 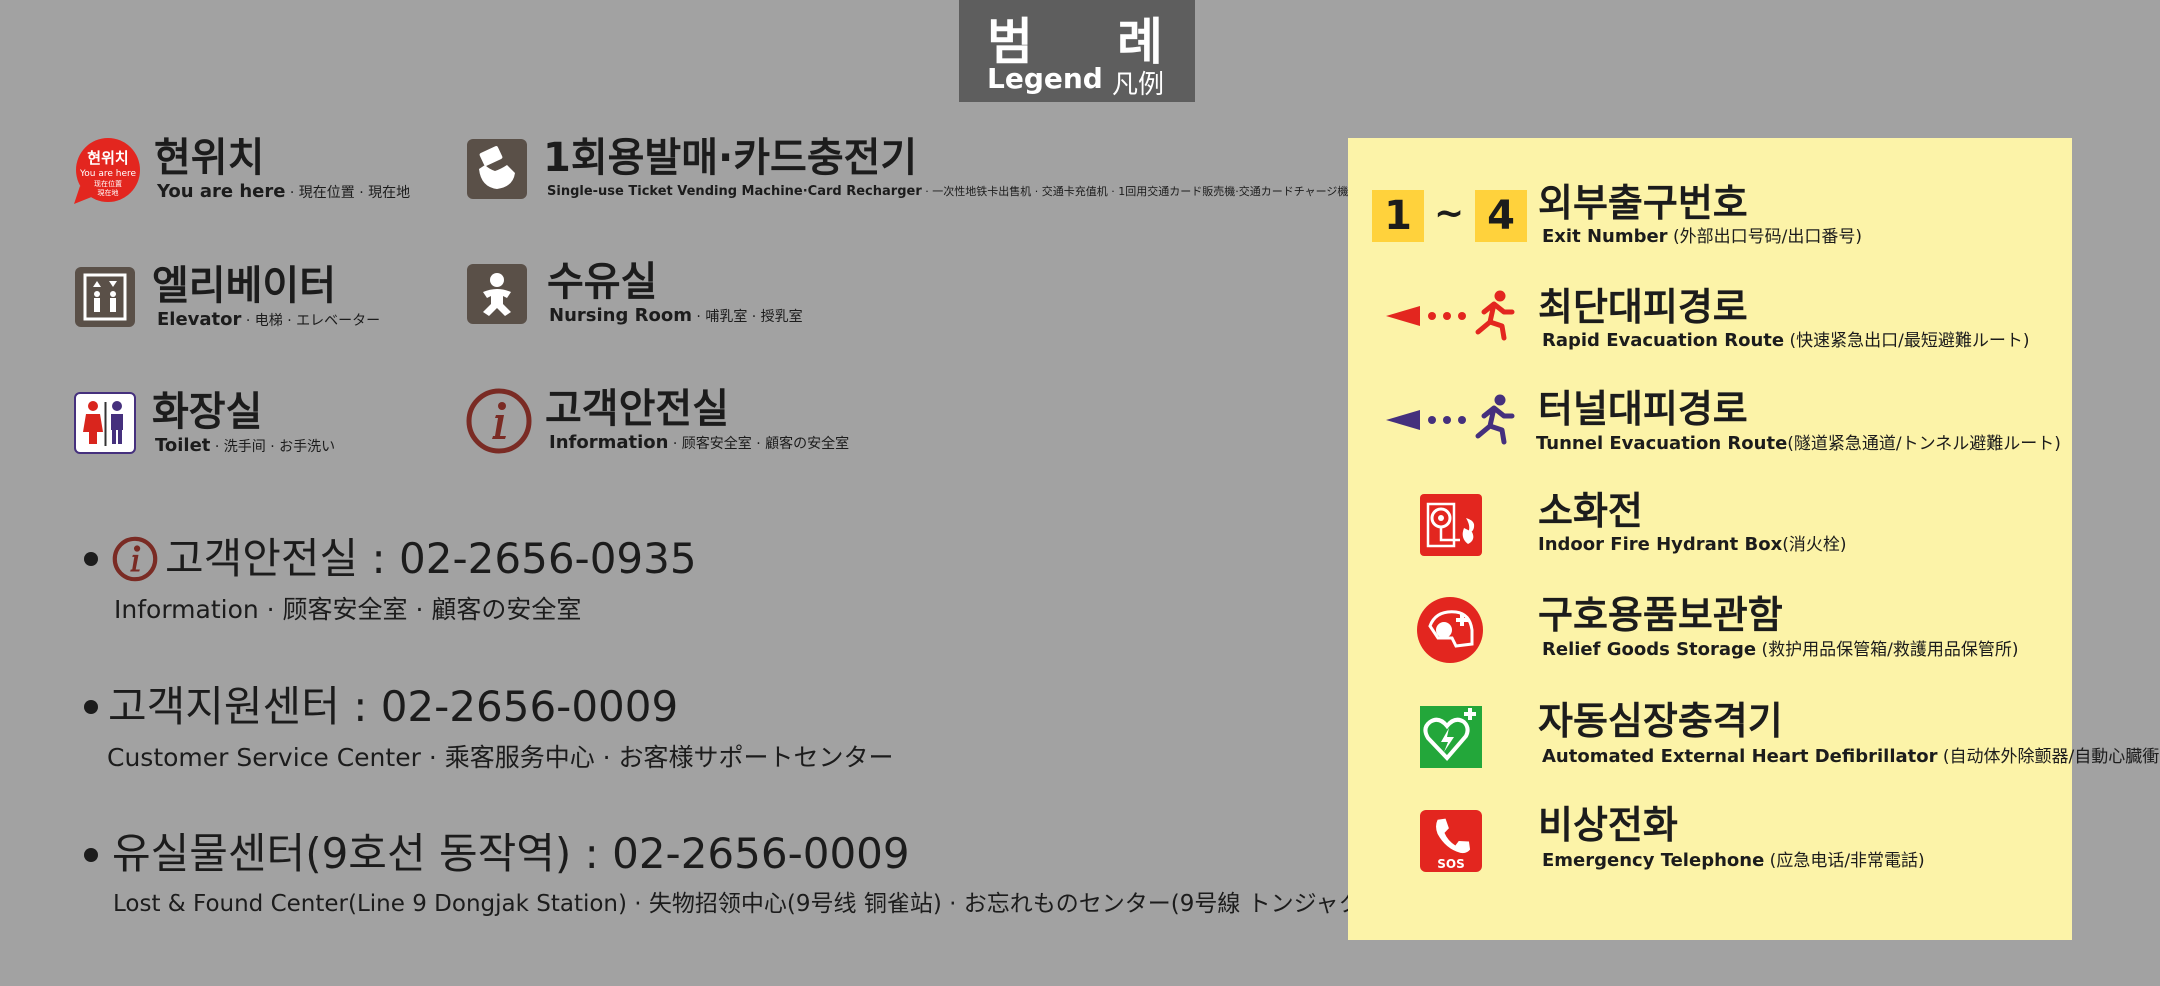 What do you see at coordinates (1740, 756) in the screenshot?
I see `aed-label-en: Automated External Heart Defibrillator` at bounding box center [1740, 756].